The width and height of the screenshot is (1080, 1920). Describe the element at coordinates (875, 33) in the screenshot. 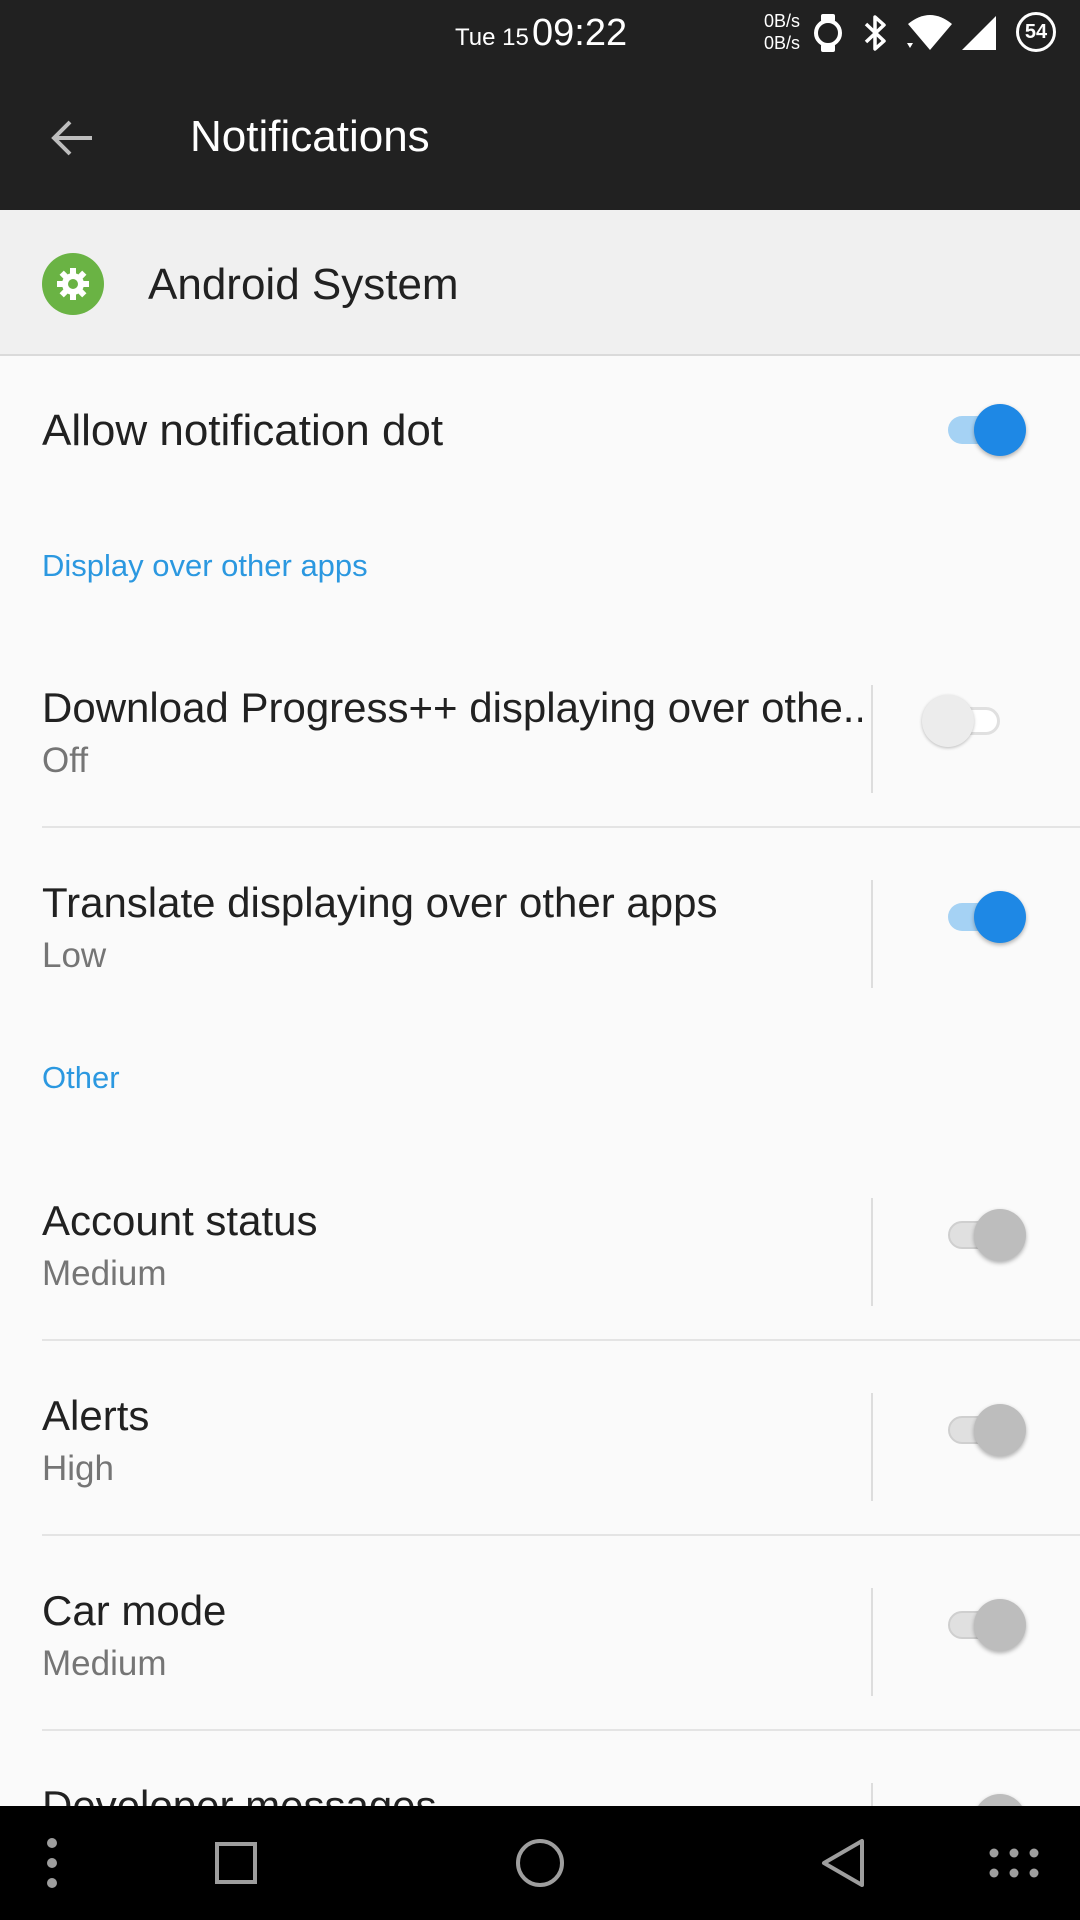

I see `bluetooth-icon` at that location.